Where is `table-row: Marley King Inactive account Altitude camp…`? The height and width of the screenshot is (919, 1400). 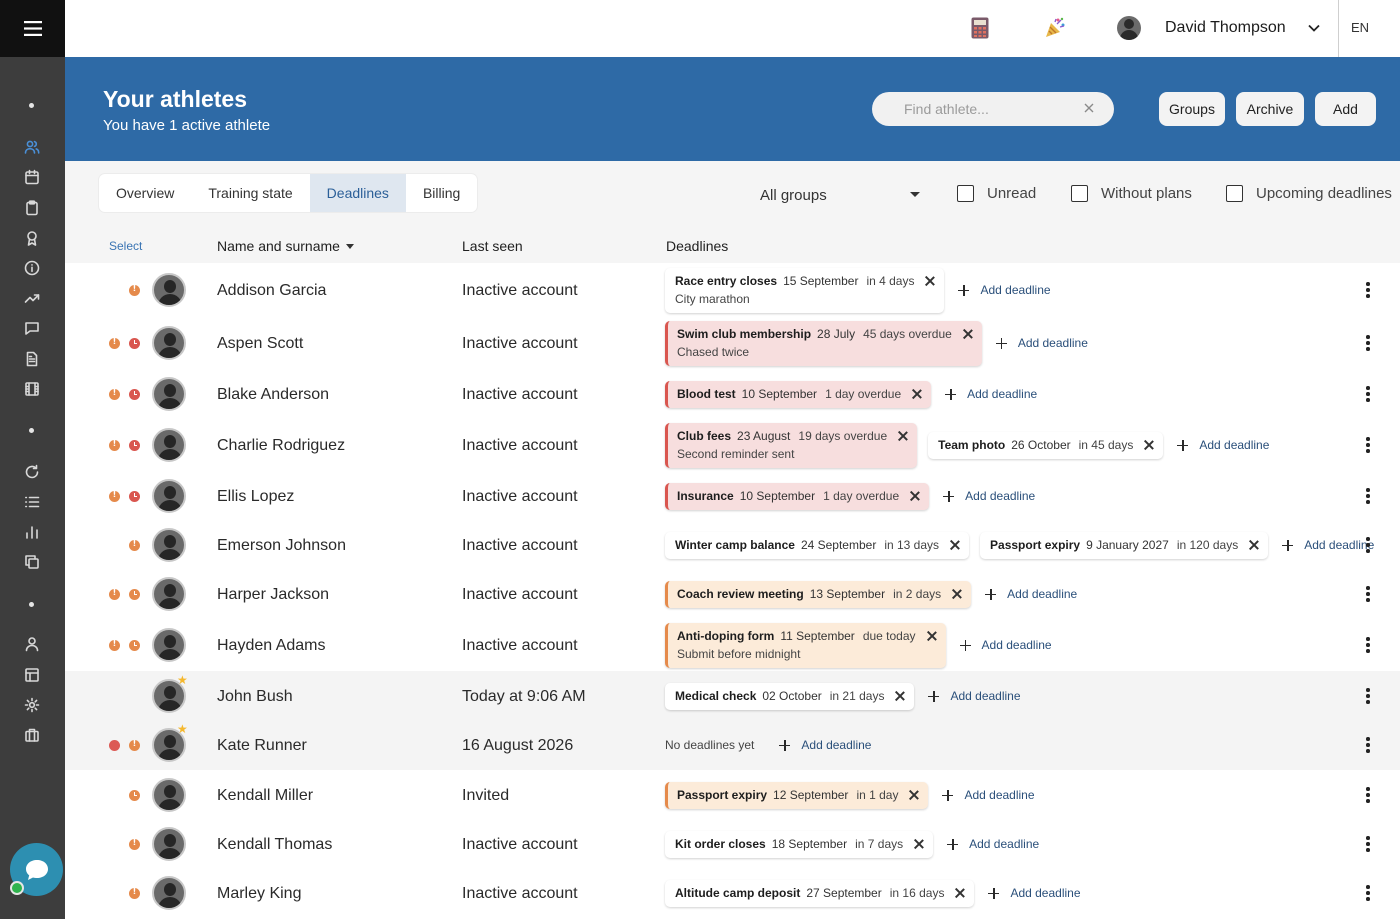 table-row: Marley King Inactive account Altitude camp… is located at coordinates (732, 893).